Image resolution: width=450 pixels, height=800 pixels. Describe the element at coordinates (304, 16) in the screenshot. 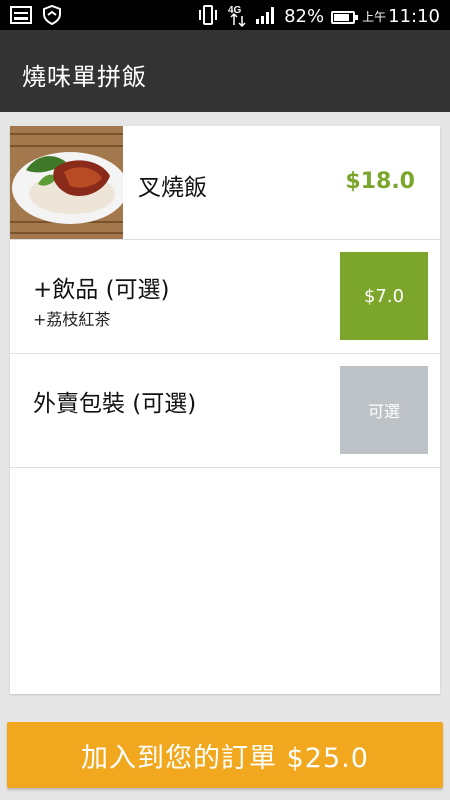

I see `battery-percent: 82%` at that location.